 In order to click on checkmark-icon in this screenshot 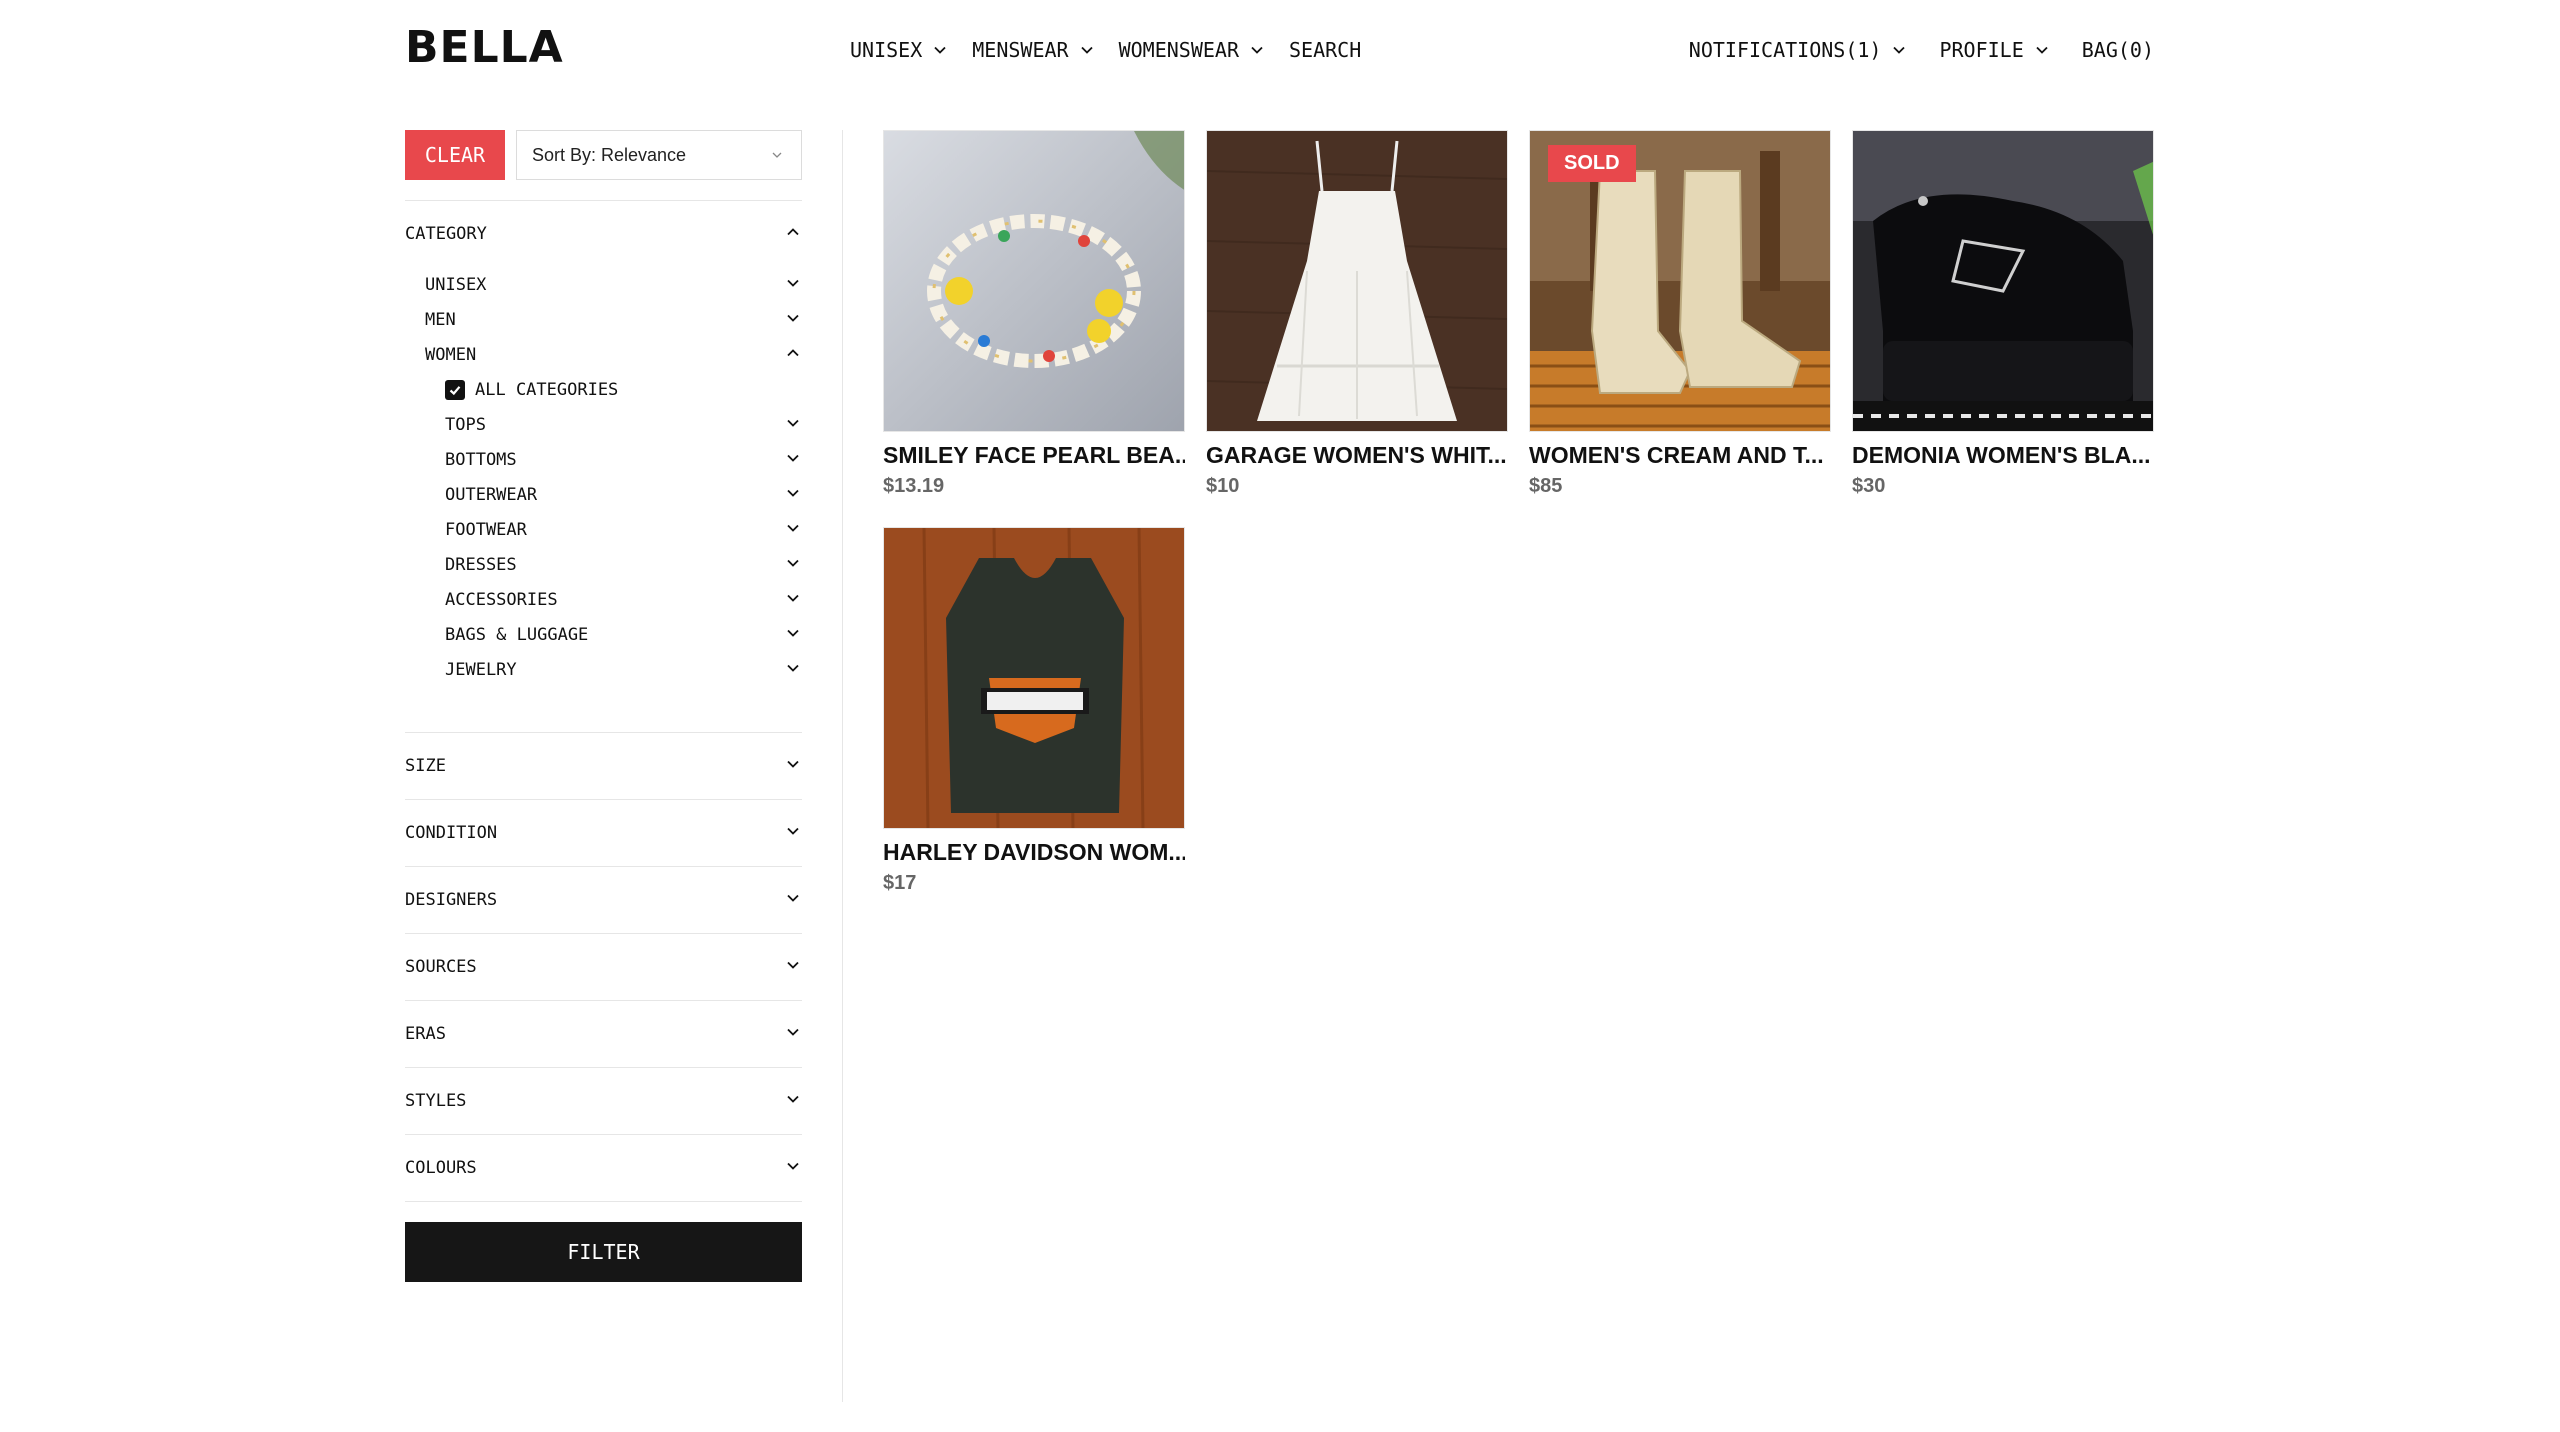, I will do `click(455, 390)`.